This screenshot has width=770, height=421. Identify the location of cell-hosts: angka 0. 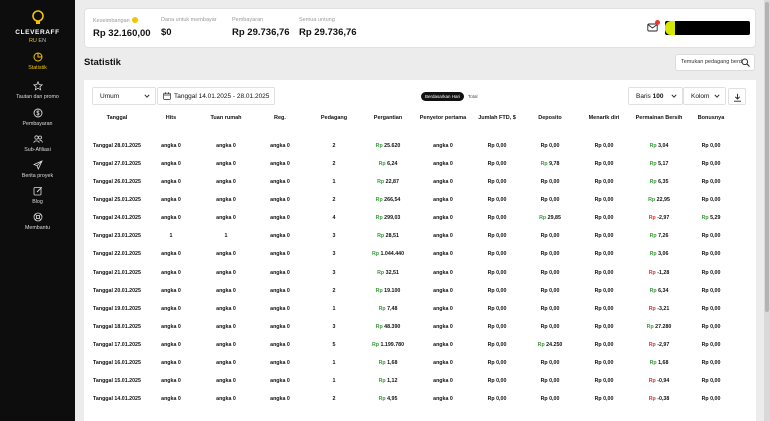
(226, 291).